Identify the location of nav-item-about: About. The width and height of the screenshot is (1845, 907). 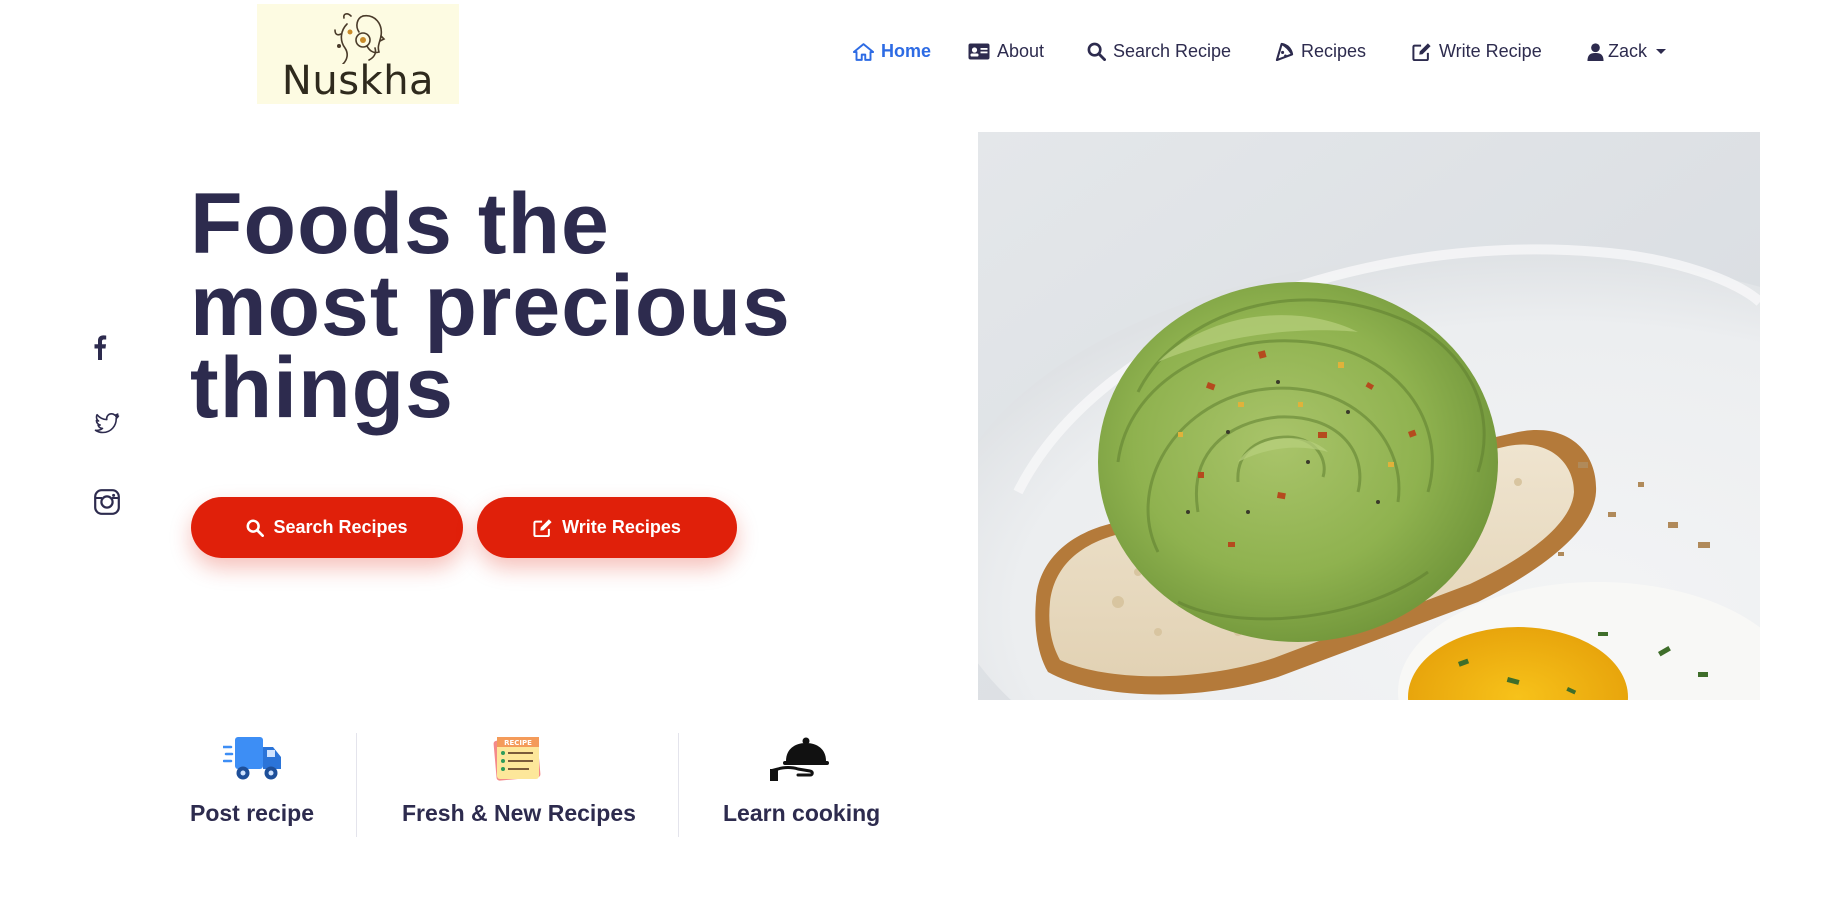
(1006, 51).